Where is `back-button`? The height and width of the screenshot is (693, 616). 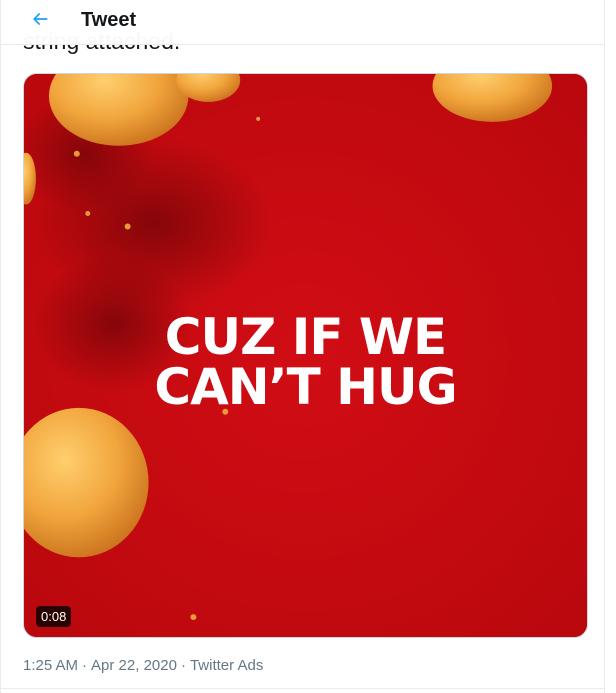 back-button is located at coordinates (40, 21).